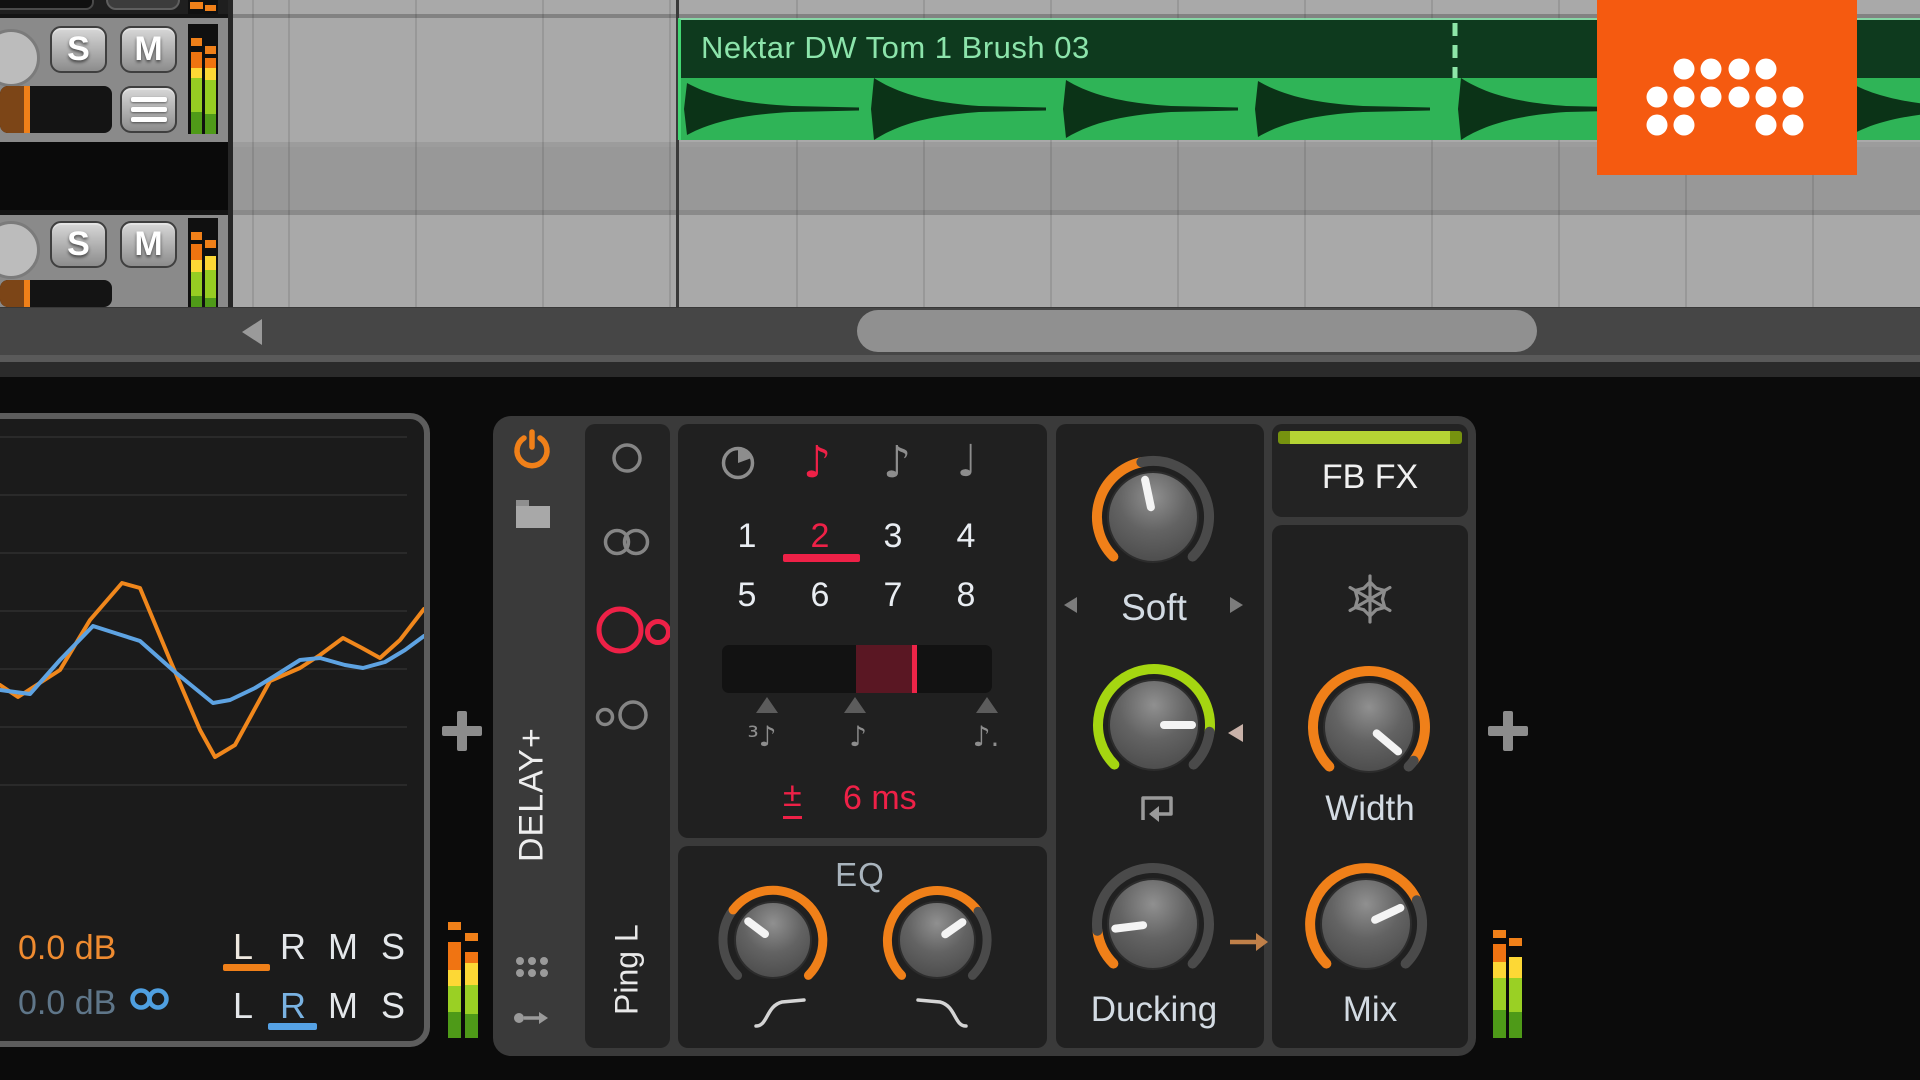  Describe the element at coordinates (820, 536) in the screenshot. I see `division-2-selected: 2` at that location.